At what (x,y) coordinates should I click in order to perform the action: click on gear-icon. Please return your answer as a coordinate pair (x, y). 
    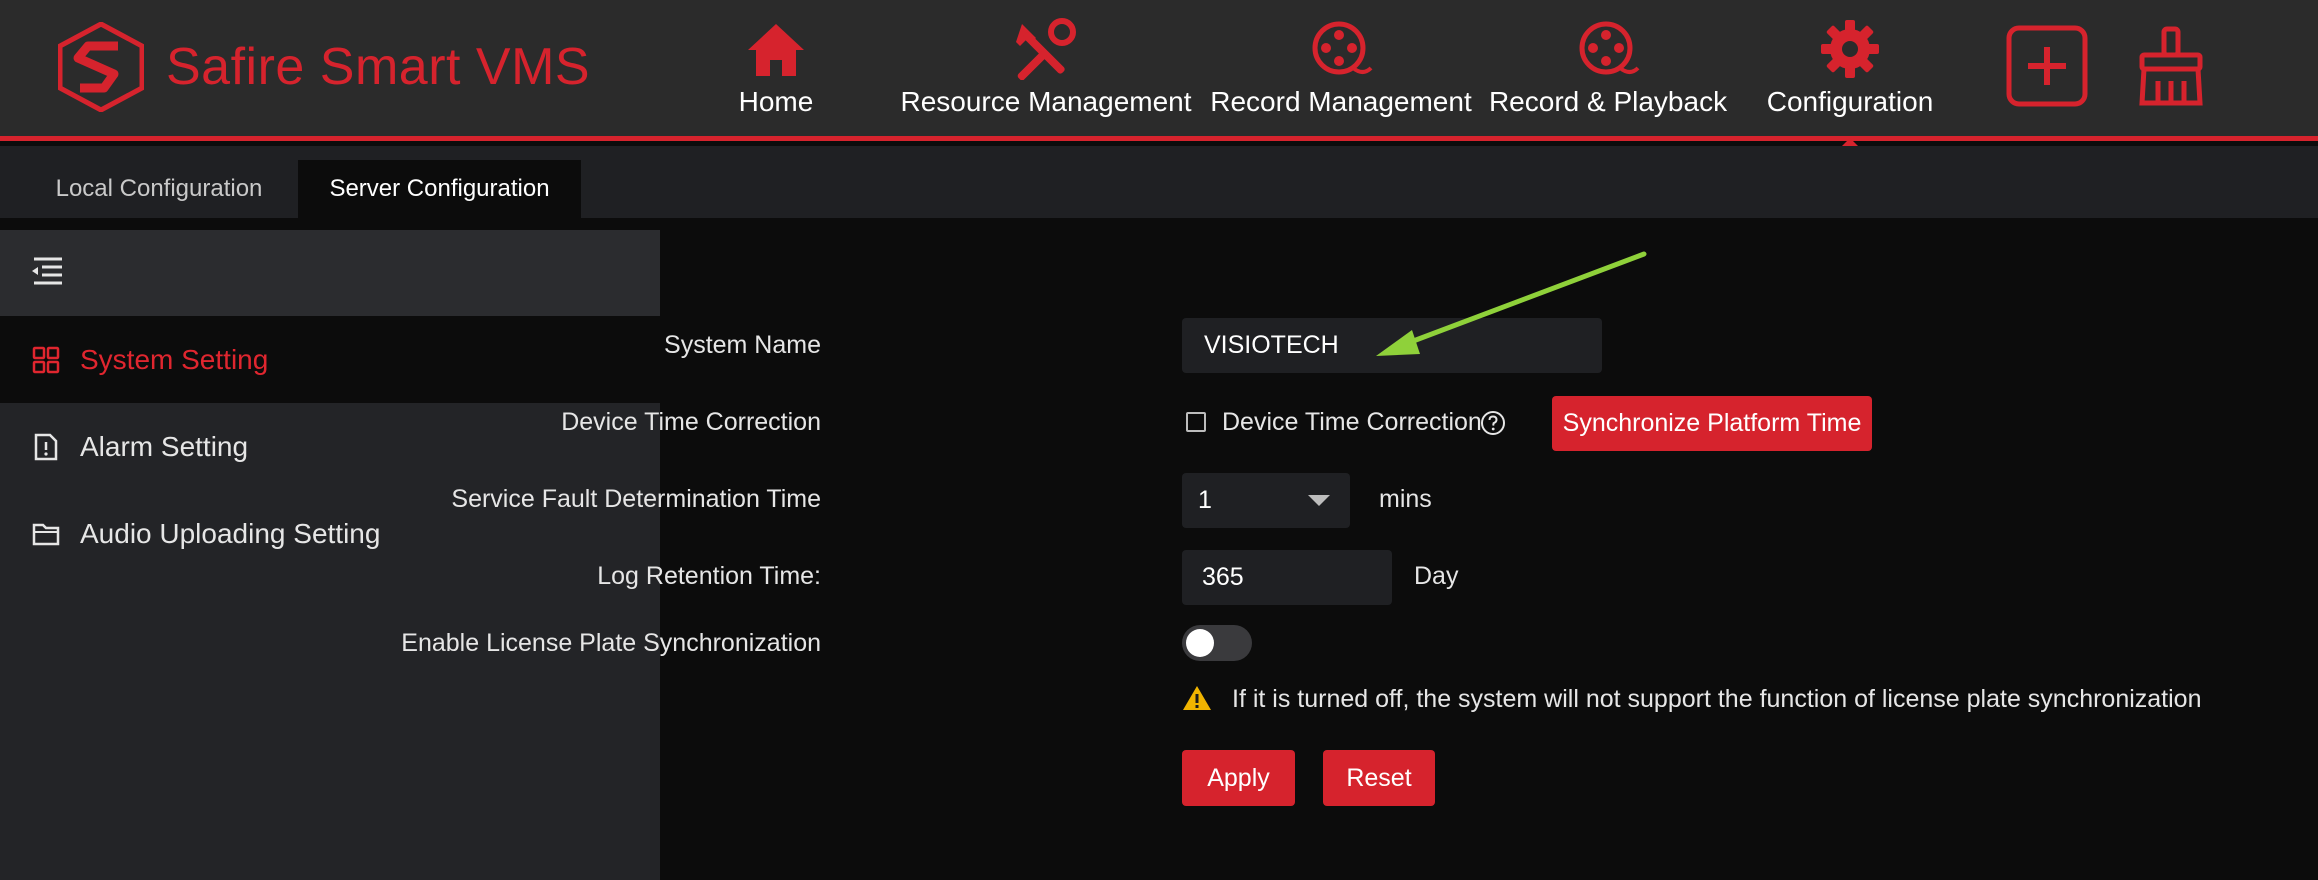
    Looking at the image, I should click on (1850, 49).